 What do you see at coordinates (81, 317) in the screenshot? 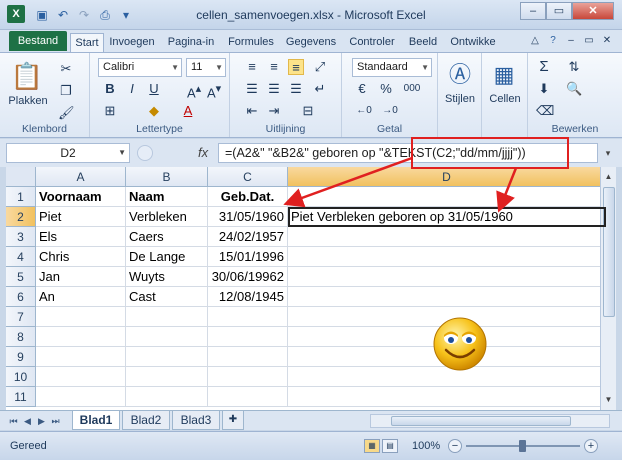
I see `cell-a7` at bounding box center [81, 317].